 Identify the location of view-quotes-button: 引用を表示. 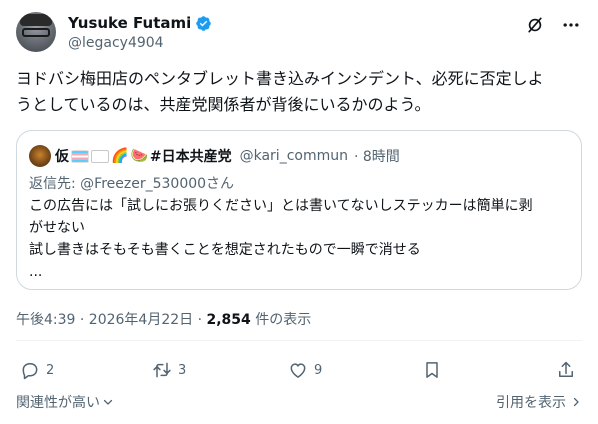
(539, 402).